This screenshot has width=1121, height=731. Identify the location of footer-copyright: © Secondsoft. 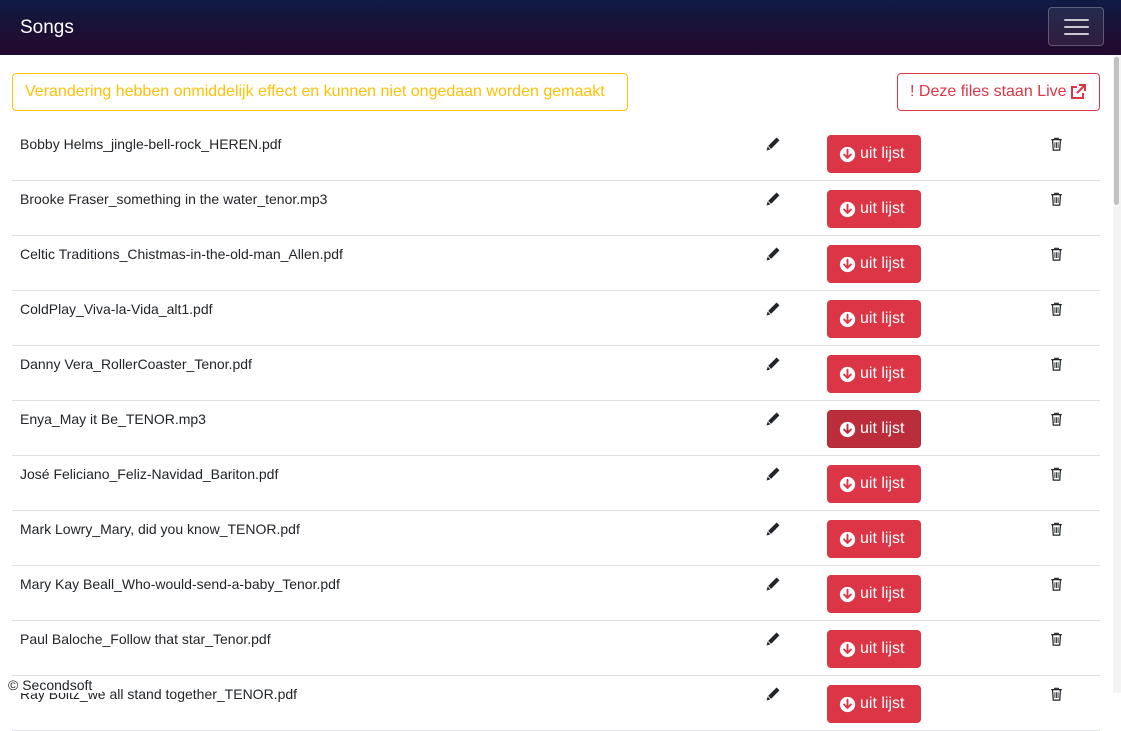
(51, 684).